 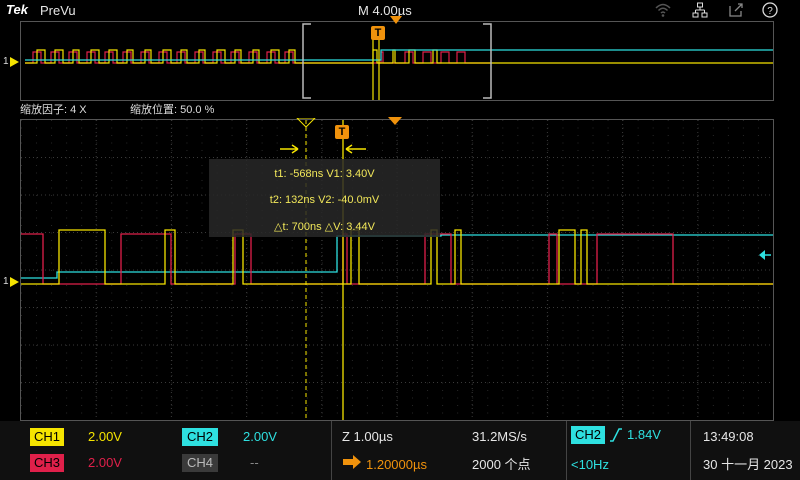 What do you see at coordinates (501, 464) in the screenshot?
I see `record-length: 2000 个点` at bounding box center [501, 464].